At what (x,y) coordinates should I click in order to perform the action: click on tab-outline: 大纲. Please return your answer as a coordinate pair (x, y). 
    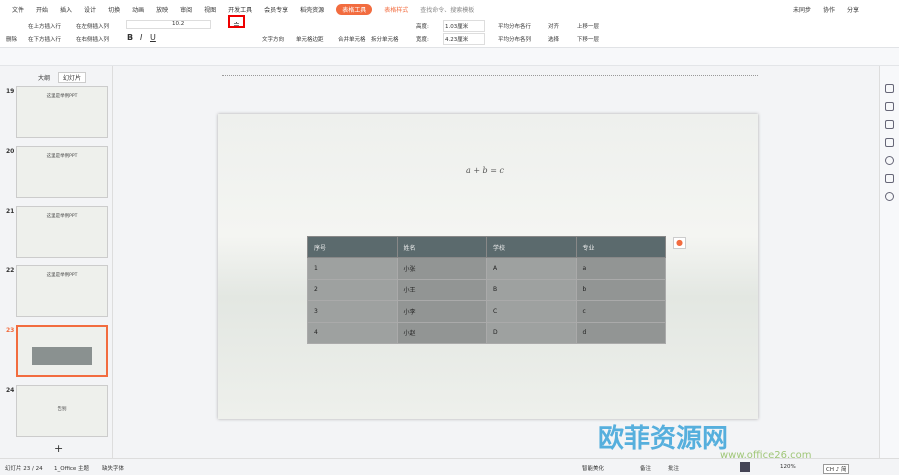
    Looking at the image, I should click on (44, 77).